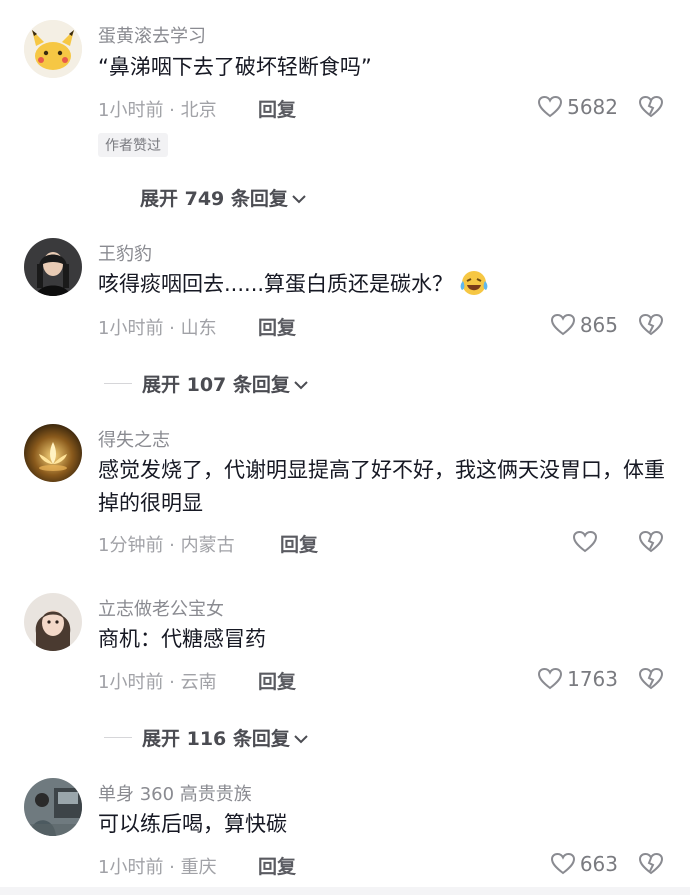 The width and height of the screenshot is (690, 895). What do you see at coordinates (381, 486) in the screenshot?
I see `comment-text: 感觉发烧了，代谢明显提高了好不好，我这俩天没胃口，体重掉的很明显` at bounding box center [381, 486].